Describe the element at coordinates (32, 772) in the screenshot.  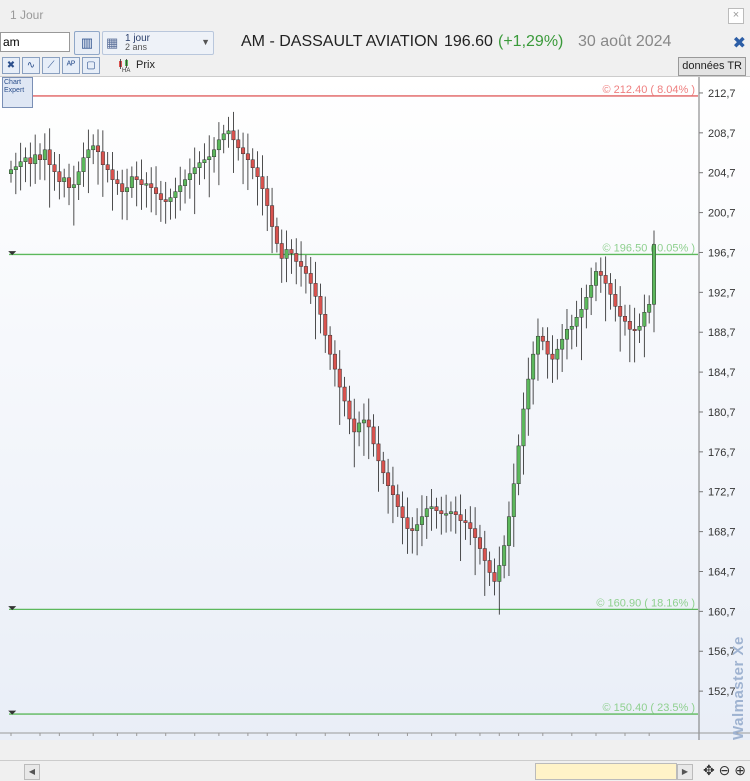
I see `scroll-left-icon: ◀` at that location.